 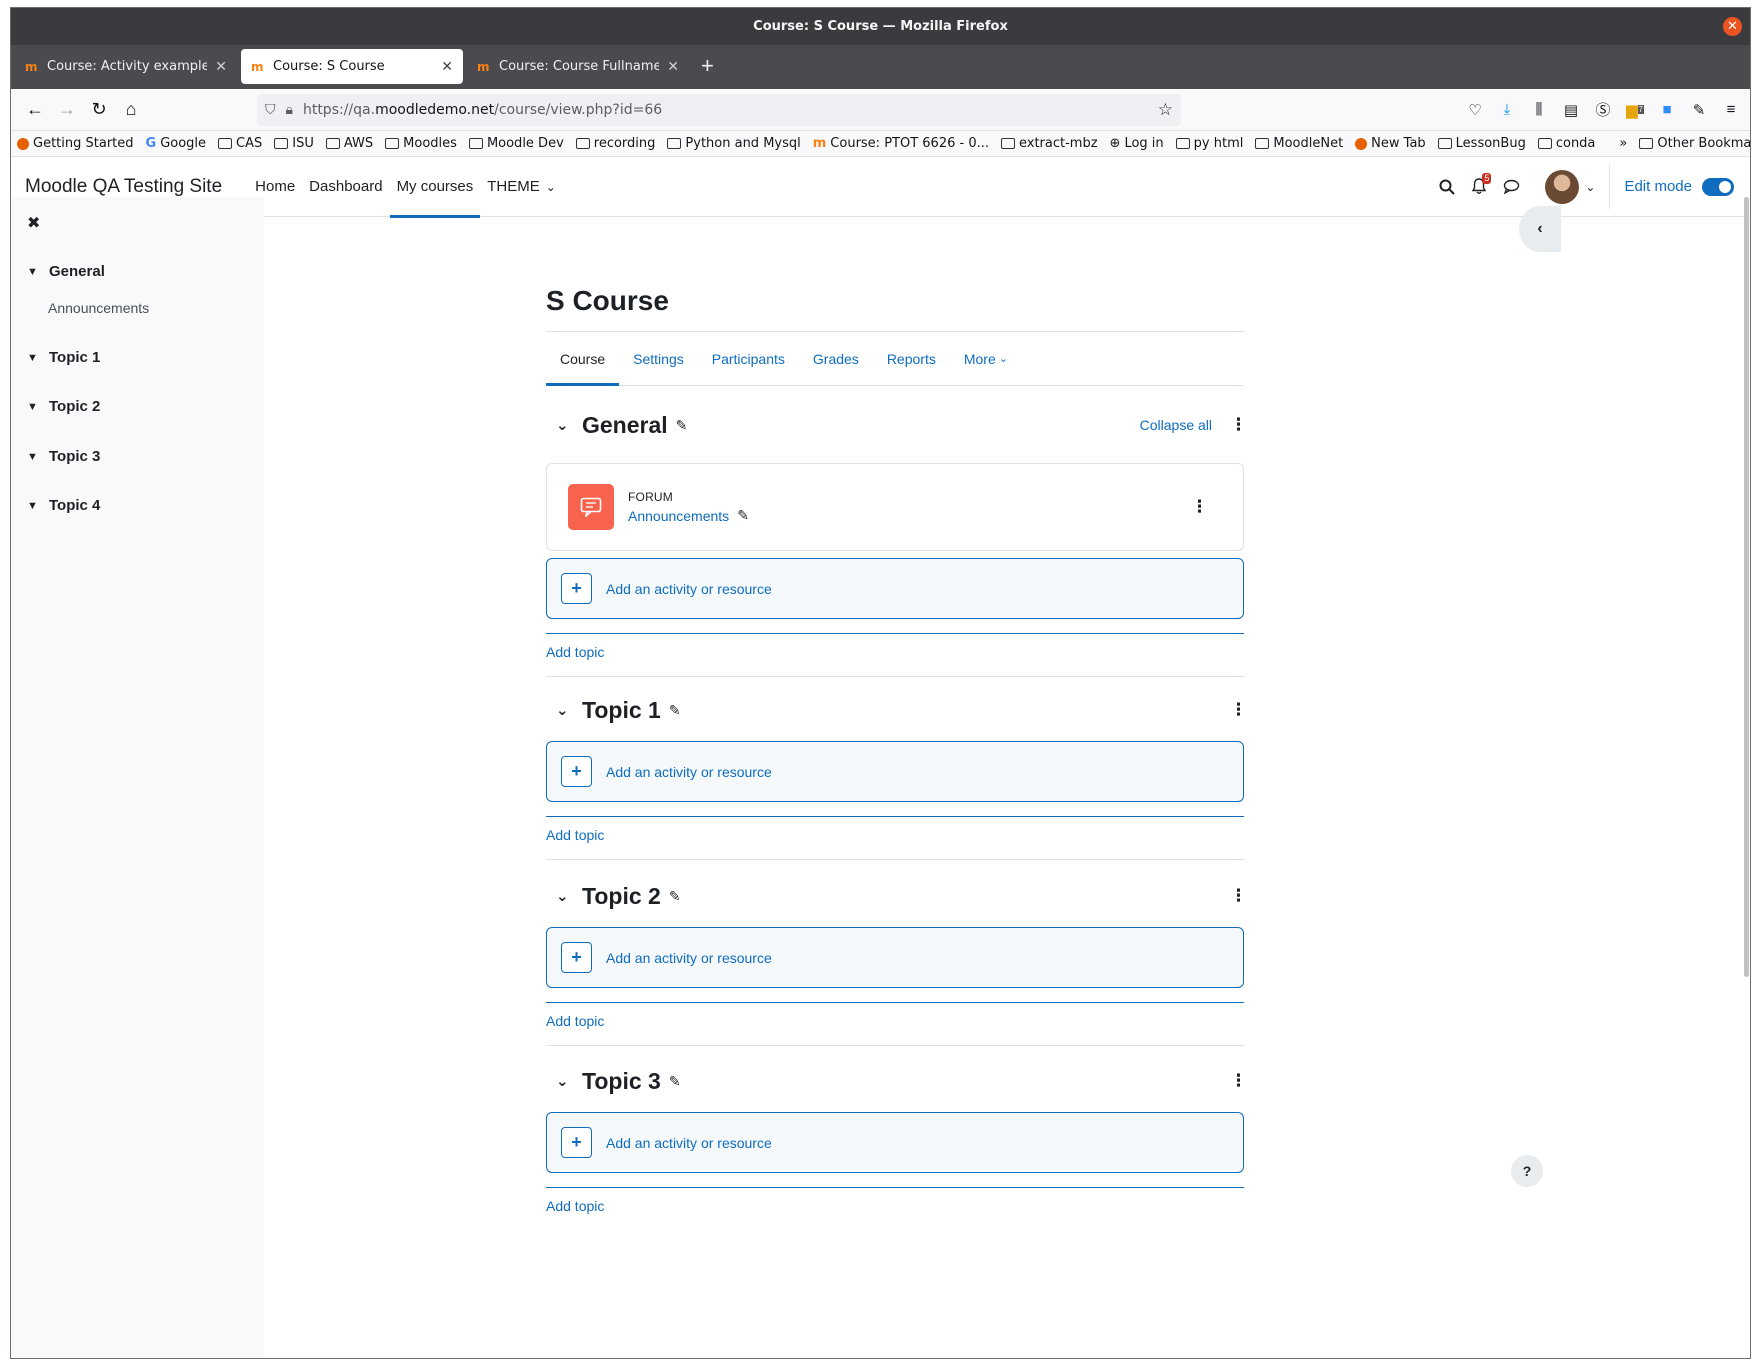 What do you see at coordinates (123, 187) in the screenshot?
I see `site-name: Moodle QA Testing Site` at bounding box center [123, 187].